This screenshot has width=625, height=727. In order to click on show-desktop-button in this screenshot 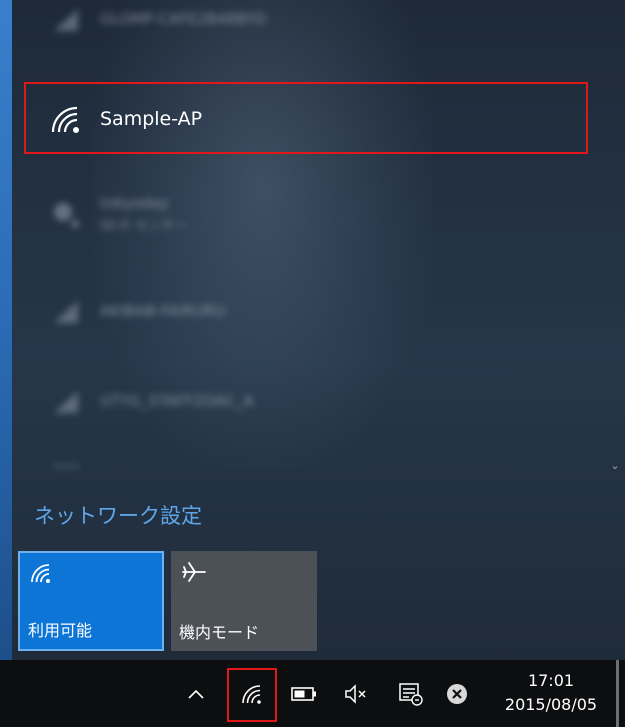, I will do `click(617, 693)`.